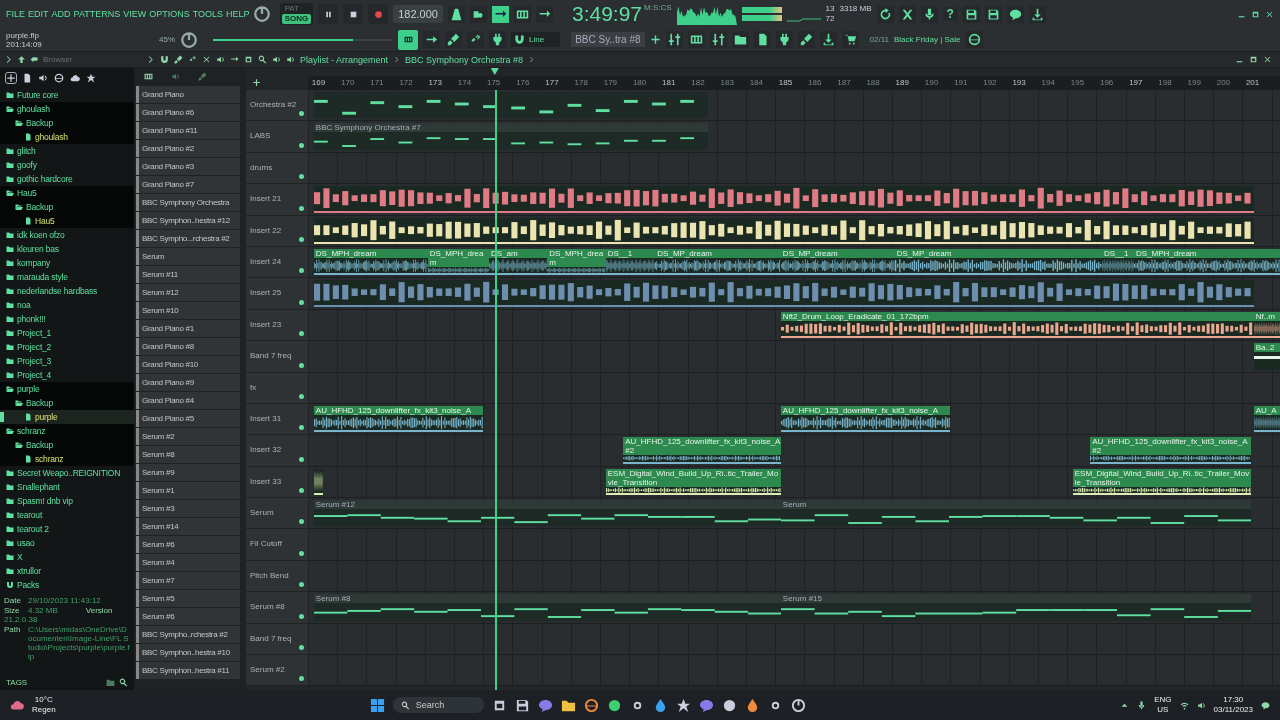 The width and height of the screenshot is (1280, 720). I want to click on search-icon, so click(123, 682).